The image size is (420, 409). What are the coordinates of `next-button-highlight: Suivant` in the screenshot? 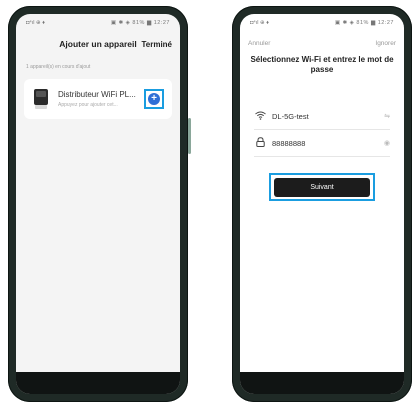 It's located at (322, 187).